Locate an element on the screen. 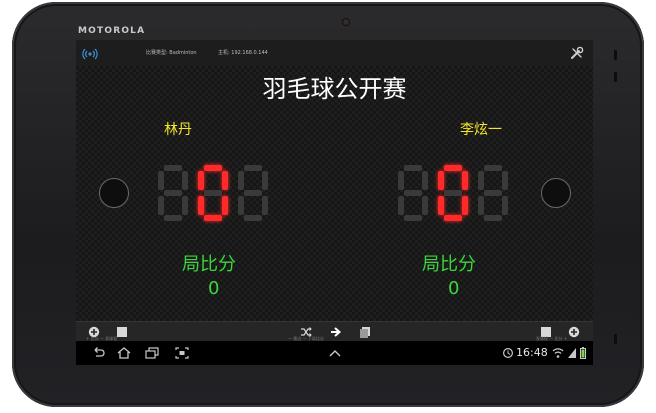 This screenshot has width=656, height=413. player-left-games-label: 局比分 is located at coordinates (209, 264).